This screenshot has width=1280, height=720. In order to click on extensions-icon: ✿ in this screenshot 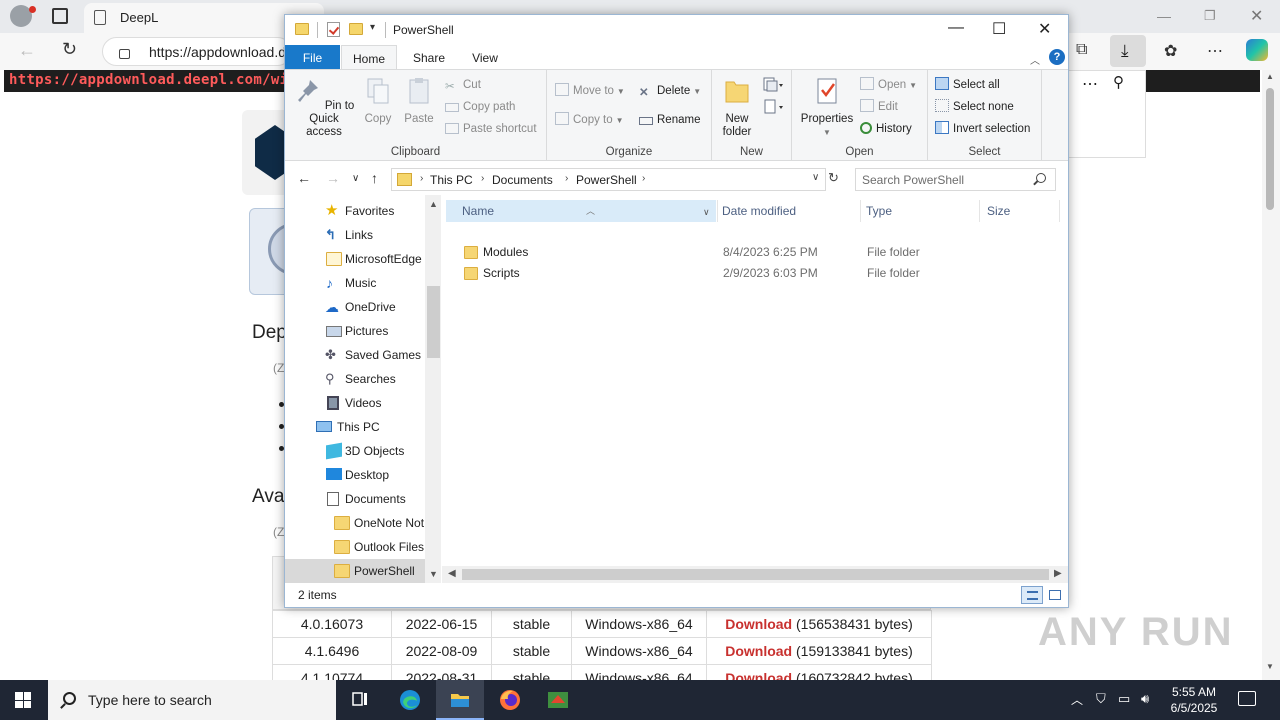, I will do `click(1170, 51)`.